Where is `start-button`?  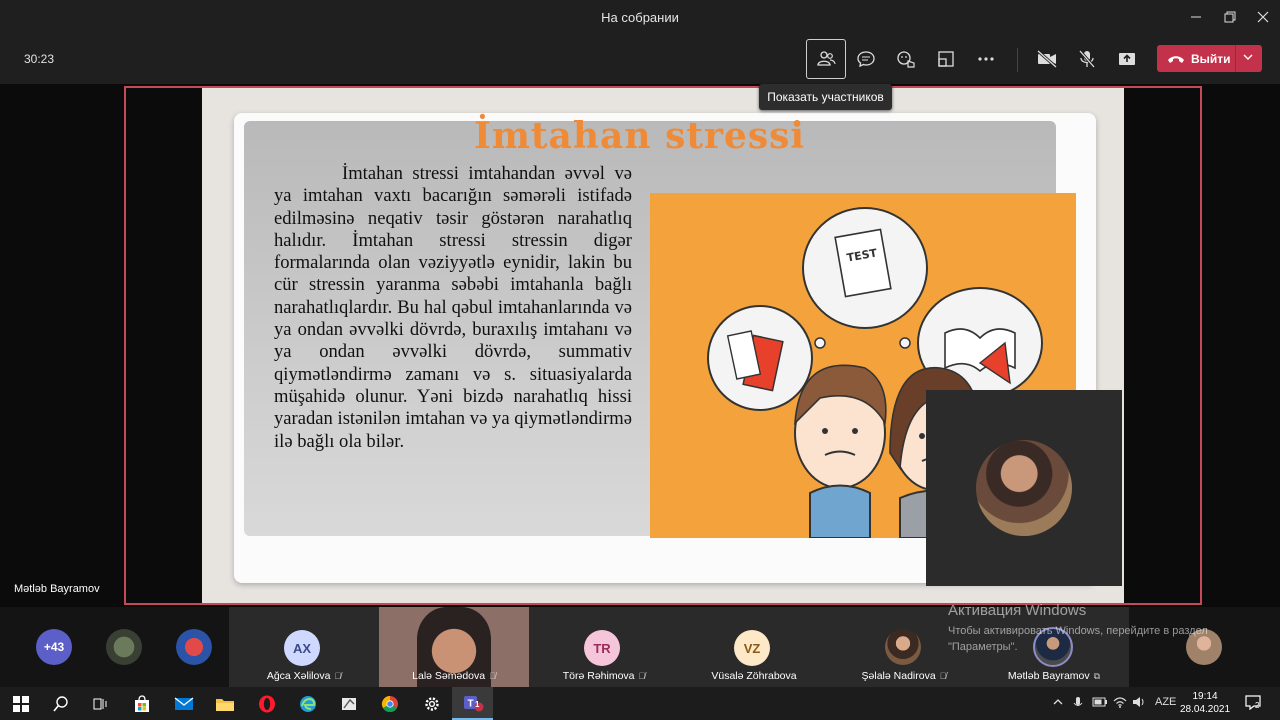 start-button is located at coordinates (20, 703).